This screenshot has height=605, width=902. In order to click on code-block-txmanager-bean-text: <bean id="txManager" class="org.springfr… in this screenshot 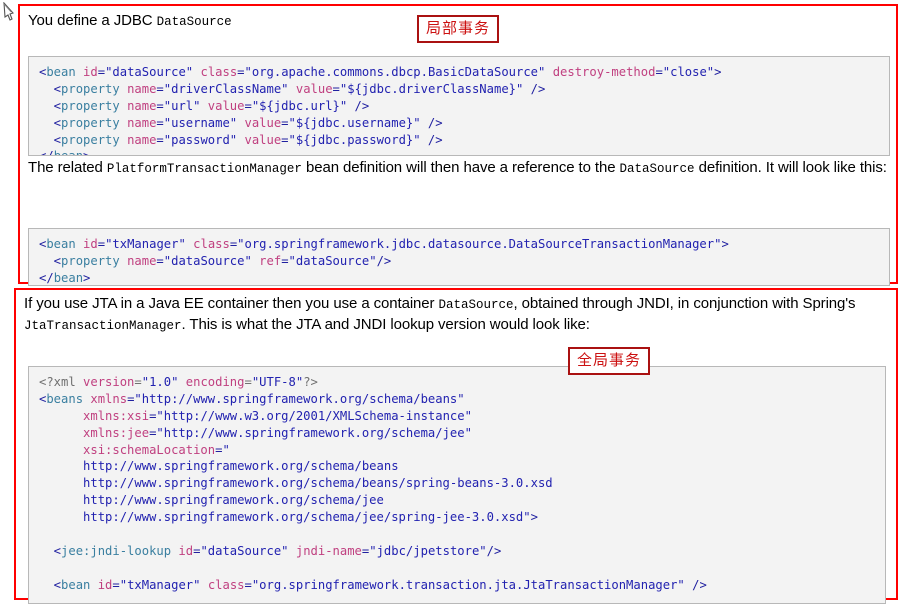, I will do `click(384, 261)`.